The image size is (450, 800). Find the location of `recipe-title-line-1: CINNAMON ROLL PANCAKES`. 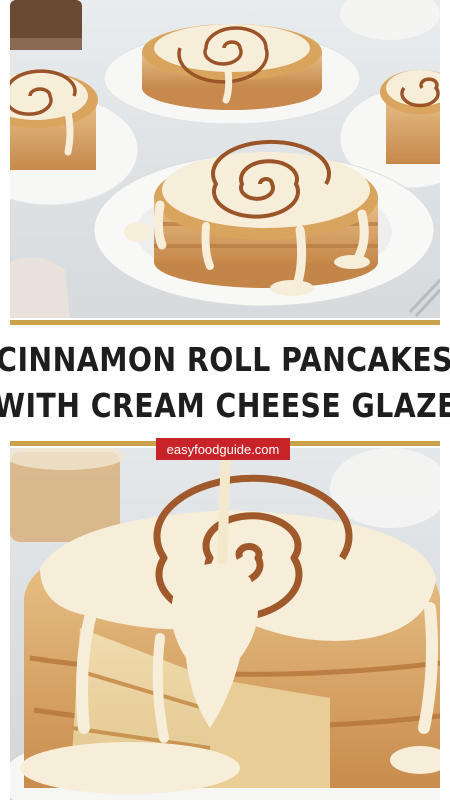

recipe-title-line-1: CINNAMON ROLL PANCAKES is located at coordinates (225, 359).